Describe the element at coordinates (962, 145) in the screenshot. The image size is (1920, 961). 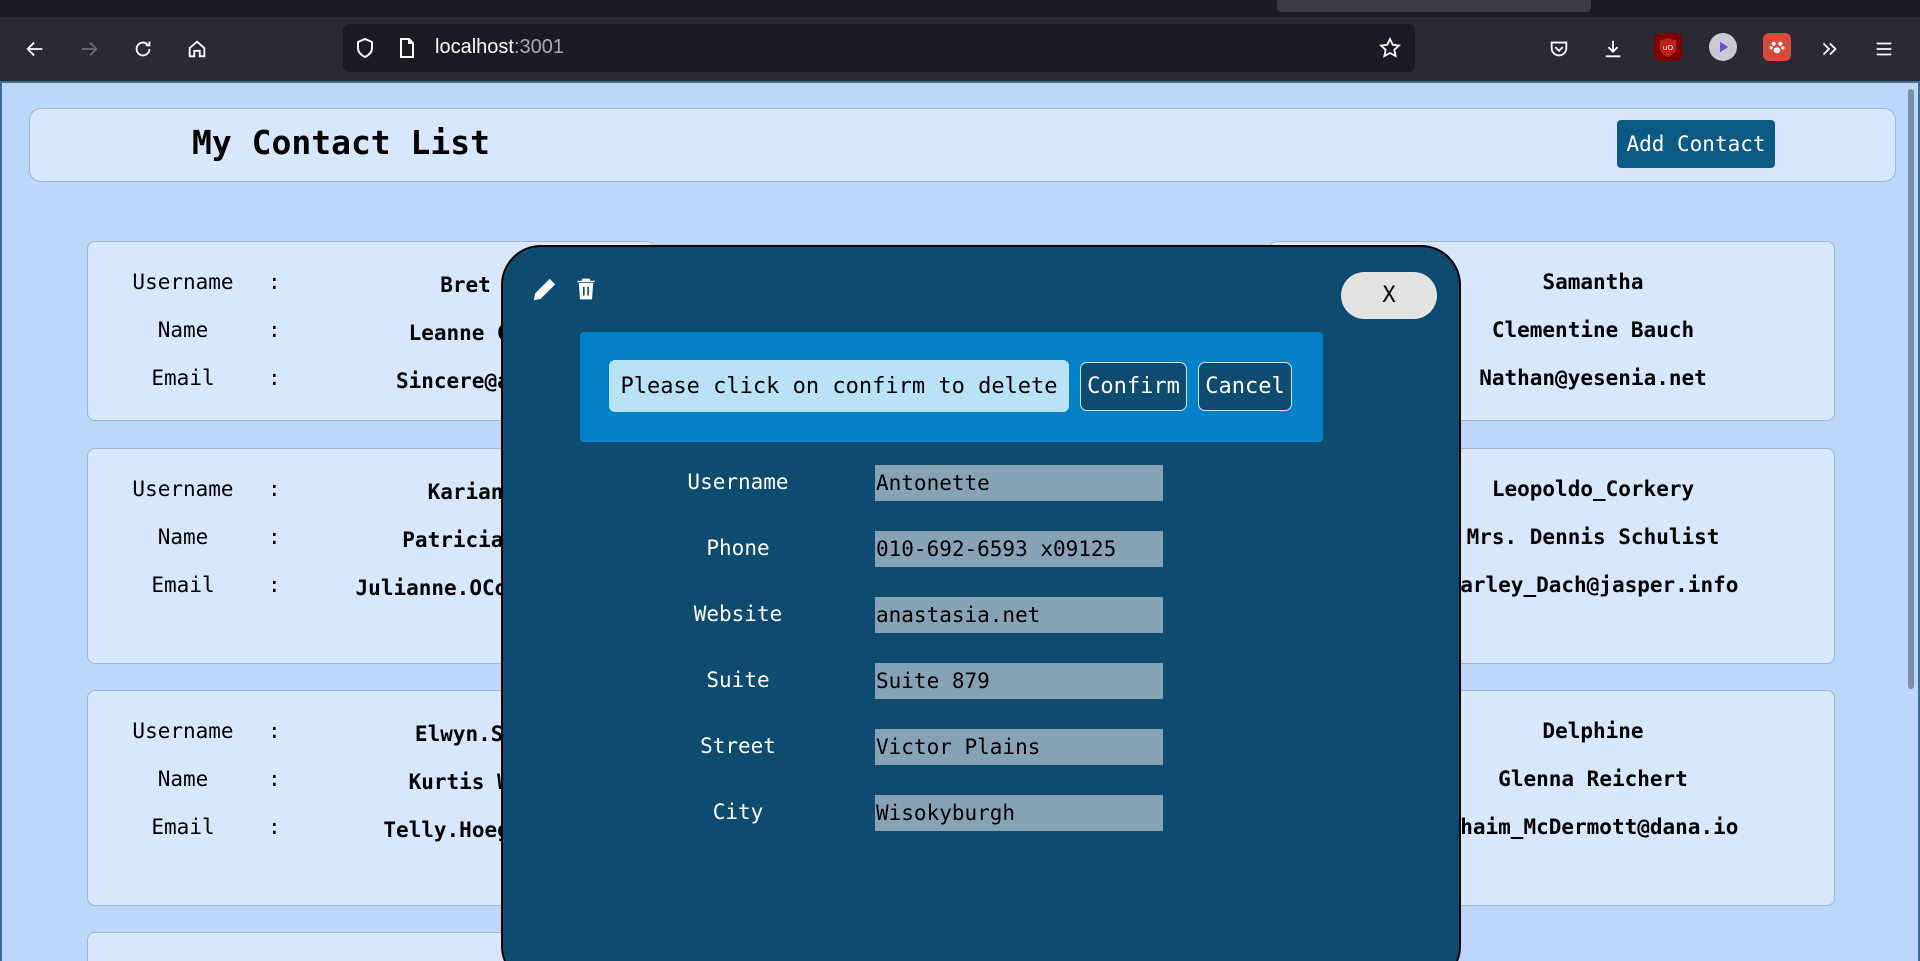
I see `app-header: My Contact List Add Contact` at that location.